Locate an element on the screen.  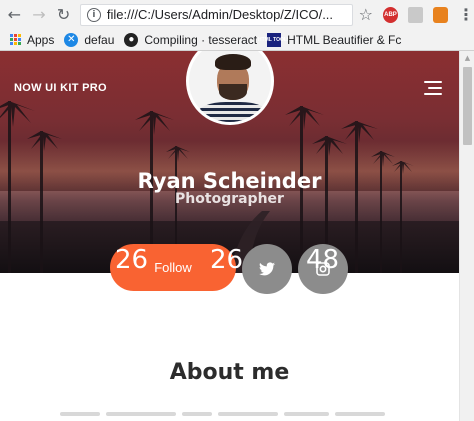
back-button: ← is located at coordinates (14, 15).